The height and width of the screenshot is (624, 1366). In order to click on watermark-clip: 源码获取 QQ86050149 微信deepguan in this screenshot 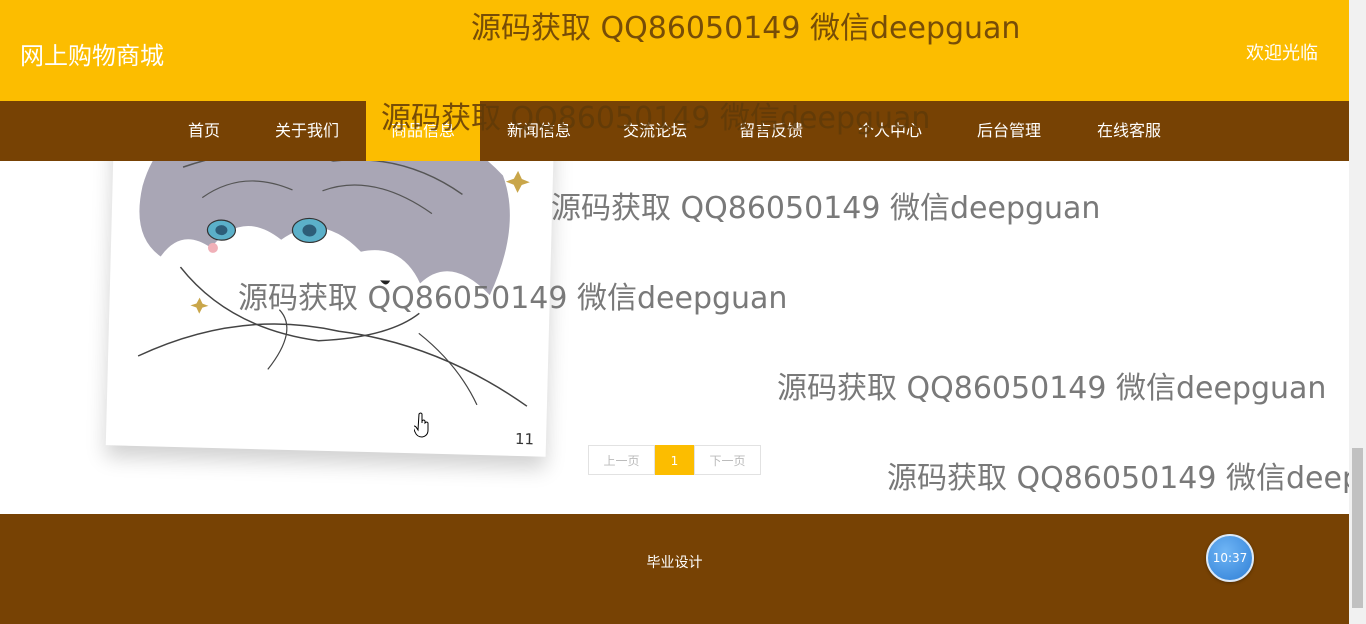, I will do `click(1118, 473)`.